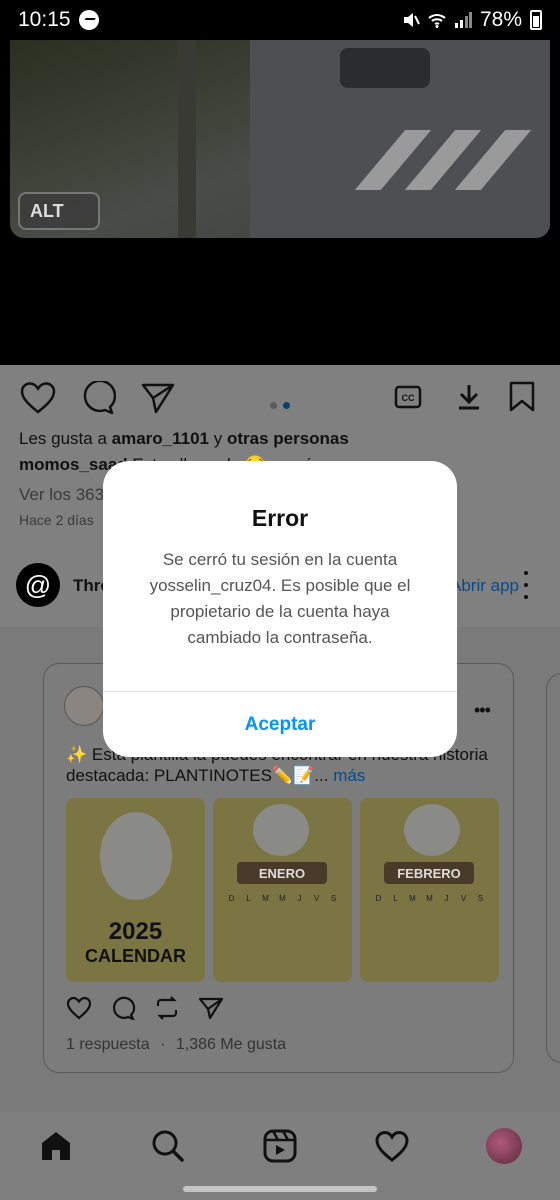 This screenshot has width=560, height=1200. What do you see at coordinates (273, 405) in the screenshot?
I see `carousel-dot` at bounding box center [273, 405].